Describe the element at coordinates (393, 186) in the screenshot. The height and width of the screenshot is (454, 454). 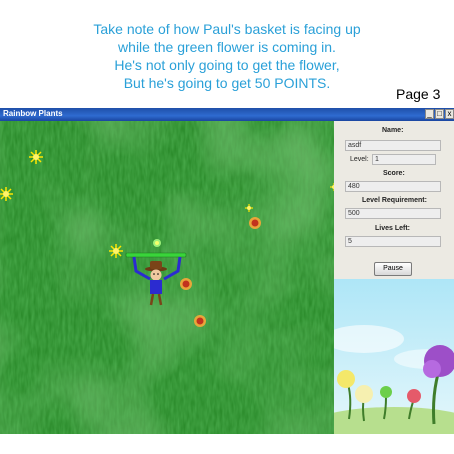
I see `score-field: 480` at that location.